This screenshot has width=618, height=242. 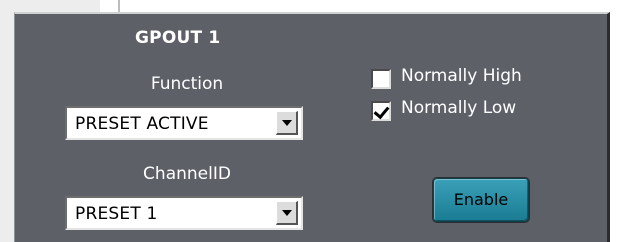 I want to click on divider, so click(x=119, y=6).